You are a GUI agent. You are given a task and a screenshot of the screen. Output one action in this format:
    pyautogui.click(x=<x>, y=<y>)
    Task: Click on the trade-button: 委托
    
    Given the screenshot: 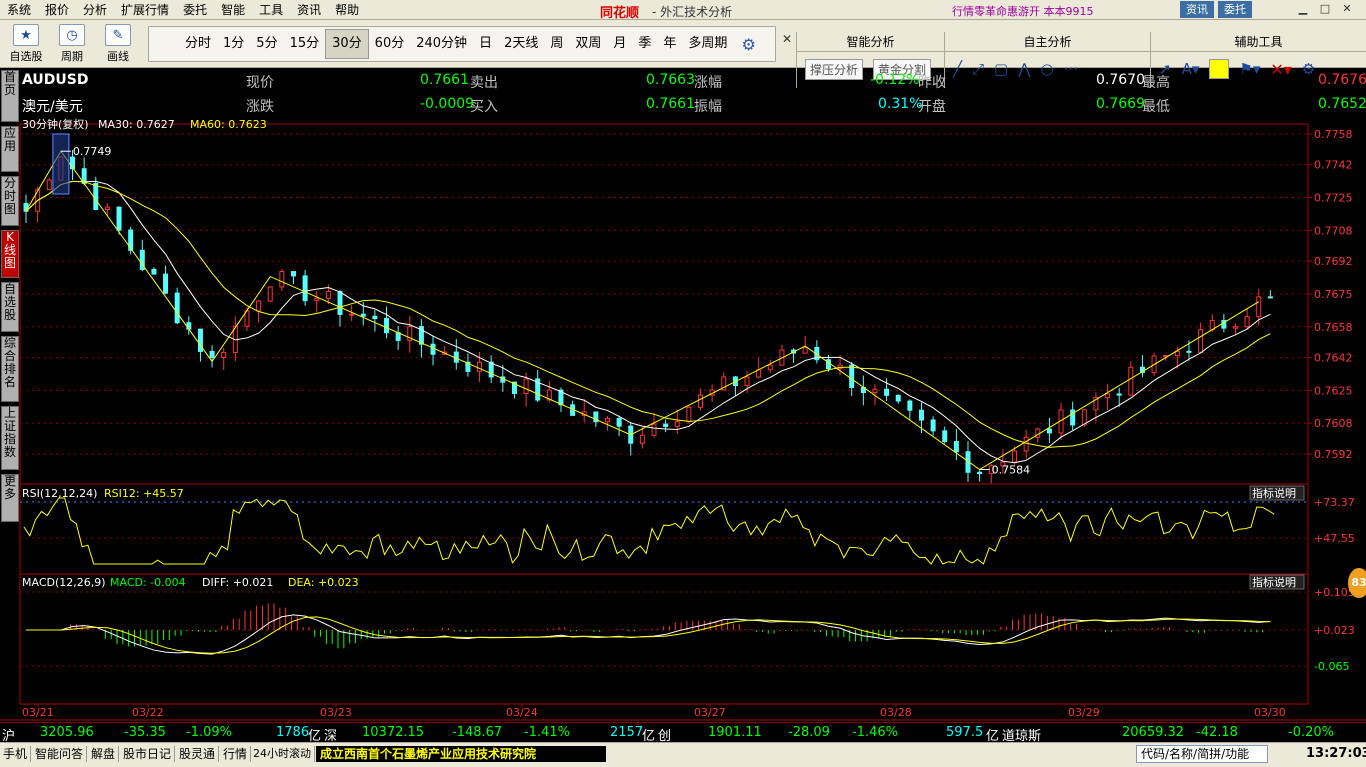 What is the action you would take?
    pyautogui.click(x=1235, y=9)
    